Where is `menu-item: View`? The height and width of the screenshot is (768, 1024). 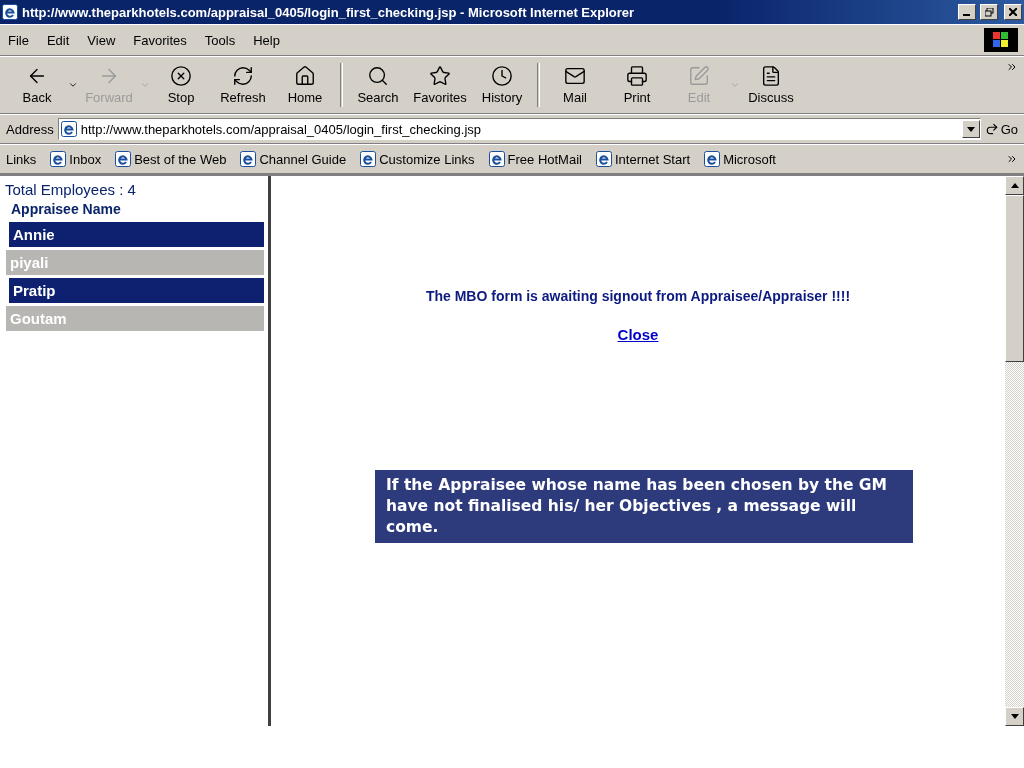
menu-item: View is located at coordinates (101, 40).